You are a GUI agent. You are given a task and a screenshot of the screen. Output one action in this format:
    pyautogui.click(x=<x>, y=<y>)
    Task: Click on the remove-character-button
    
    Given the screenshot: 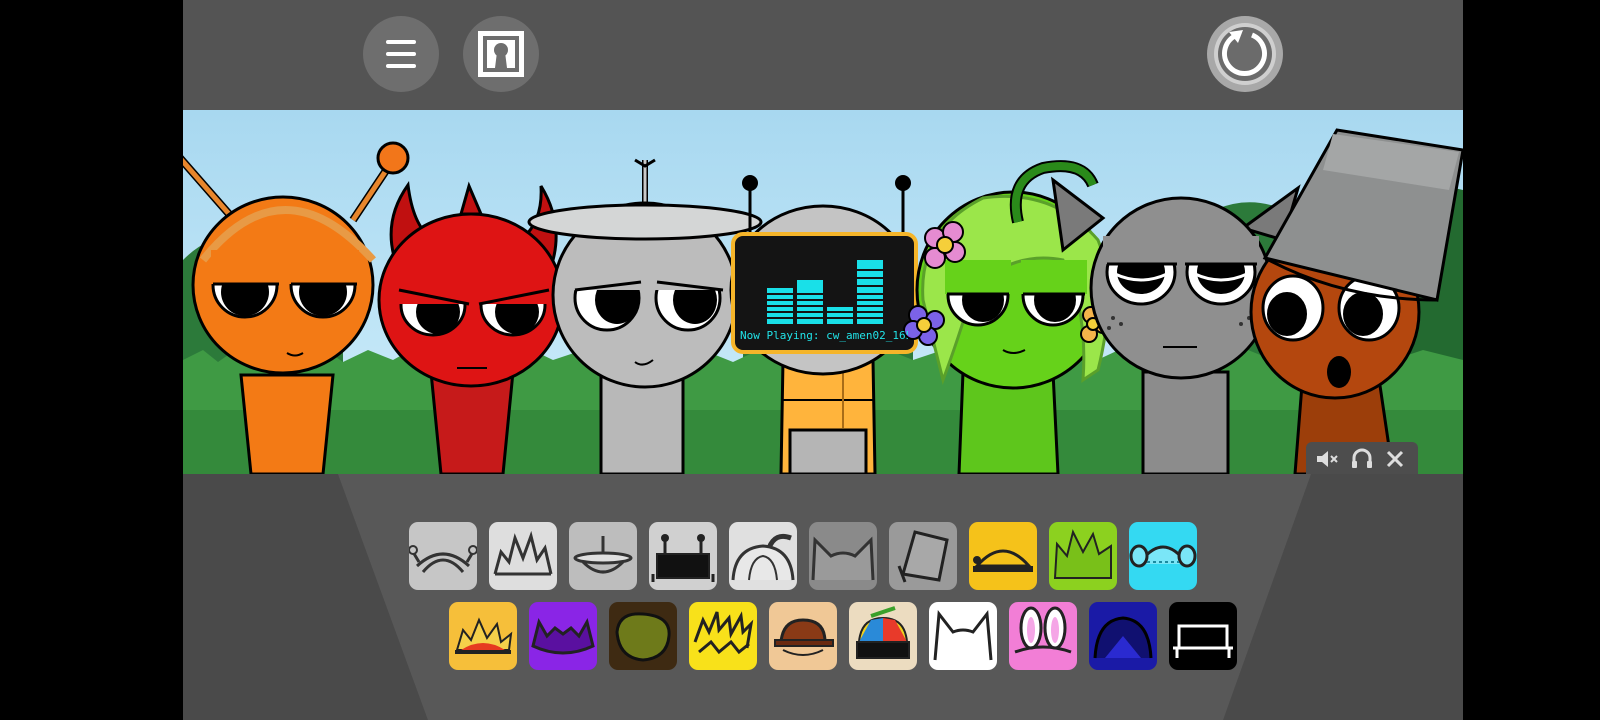 What is the action you would take?
    pyautogui.click(x=1395, y=459)
    